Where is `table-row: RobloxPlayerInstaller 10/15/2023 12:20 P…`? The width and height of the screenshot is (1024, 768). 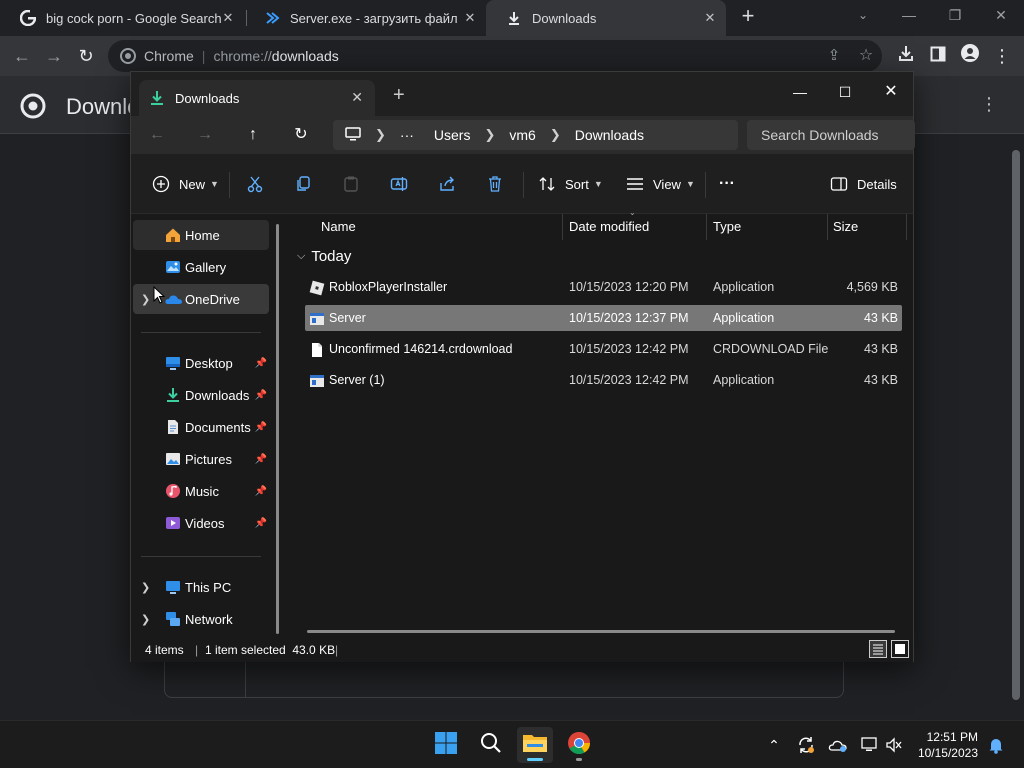 table-row: RobloxPlayerInstaller 10/15/2023 12:20 P… is located at coordinates (603, 287).